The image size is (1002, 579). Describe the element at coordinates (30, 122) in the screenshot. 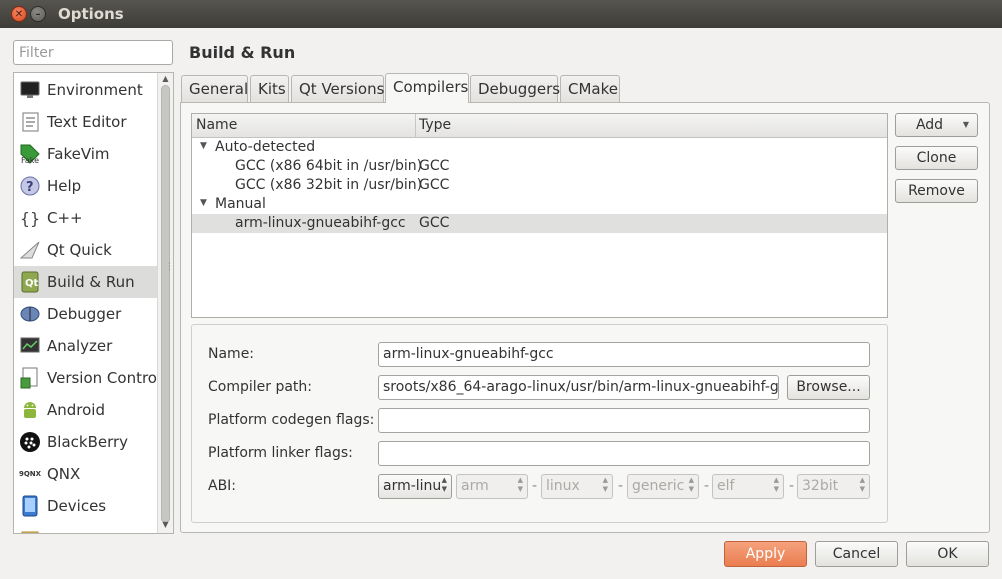

I see `text-editor-icon` at that location.